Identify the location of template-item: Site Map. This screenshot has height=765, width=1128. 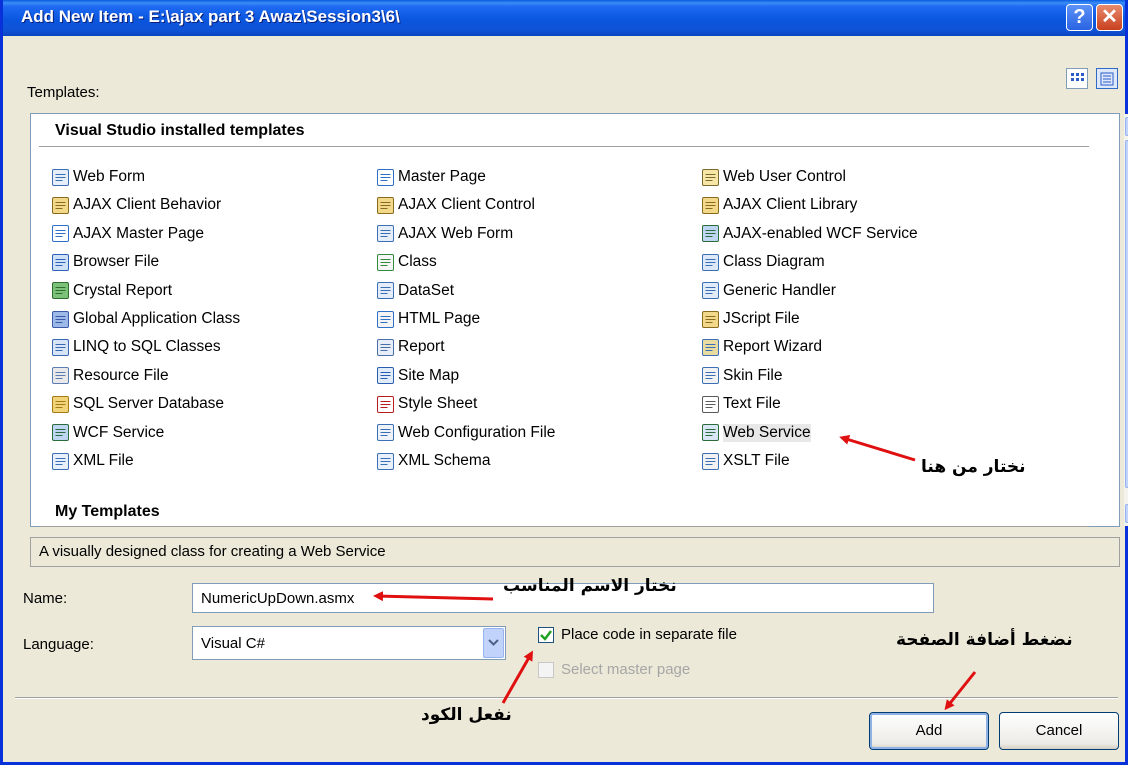
(417, 376).